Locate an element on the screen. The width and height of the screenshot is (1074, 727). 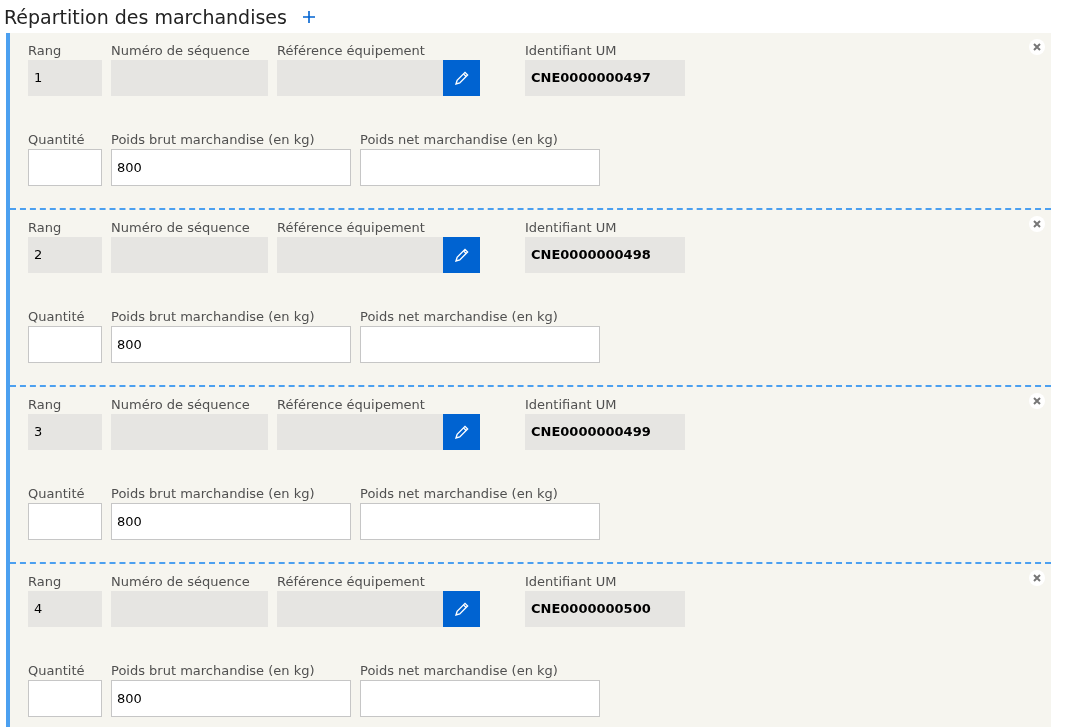
readonly-field: 3 is located at coordinates (65, 432).